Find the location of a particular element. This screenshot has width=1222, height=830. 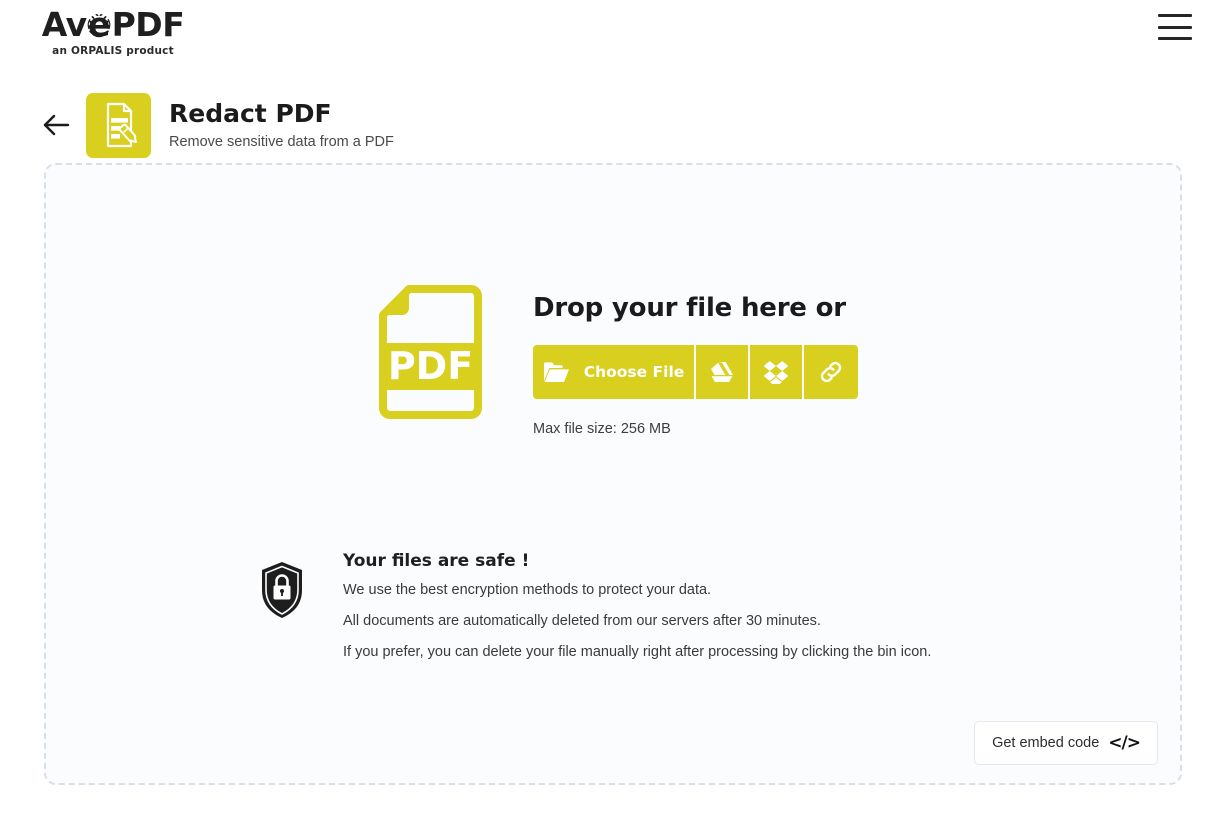

google-drive-button is located at coordinates (723, 372).